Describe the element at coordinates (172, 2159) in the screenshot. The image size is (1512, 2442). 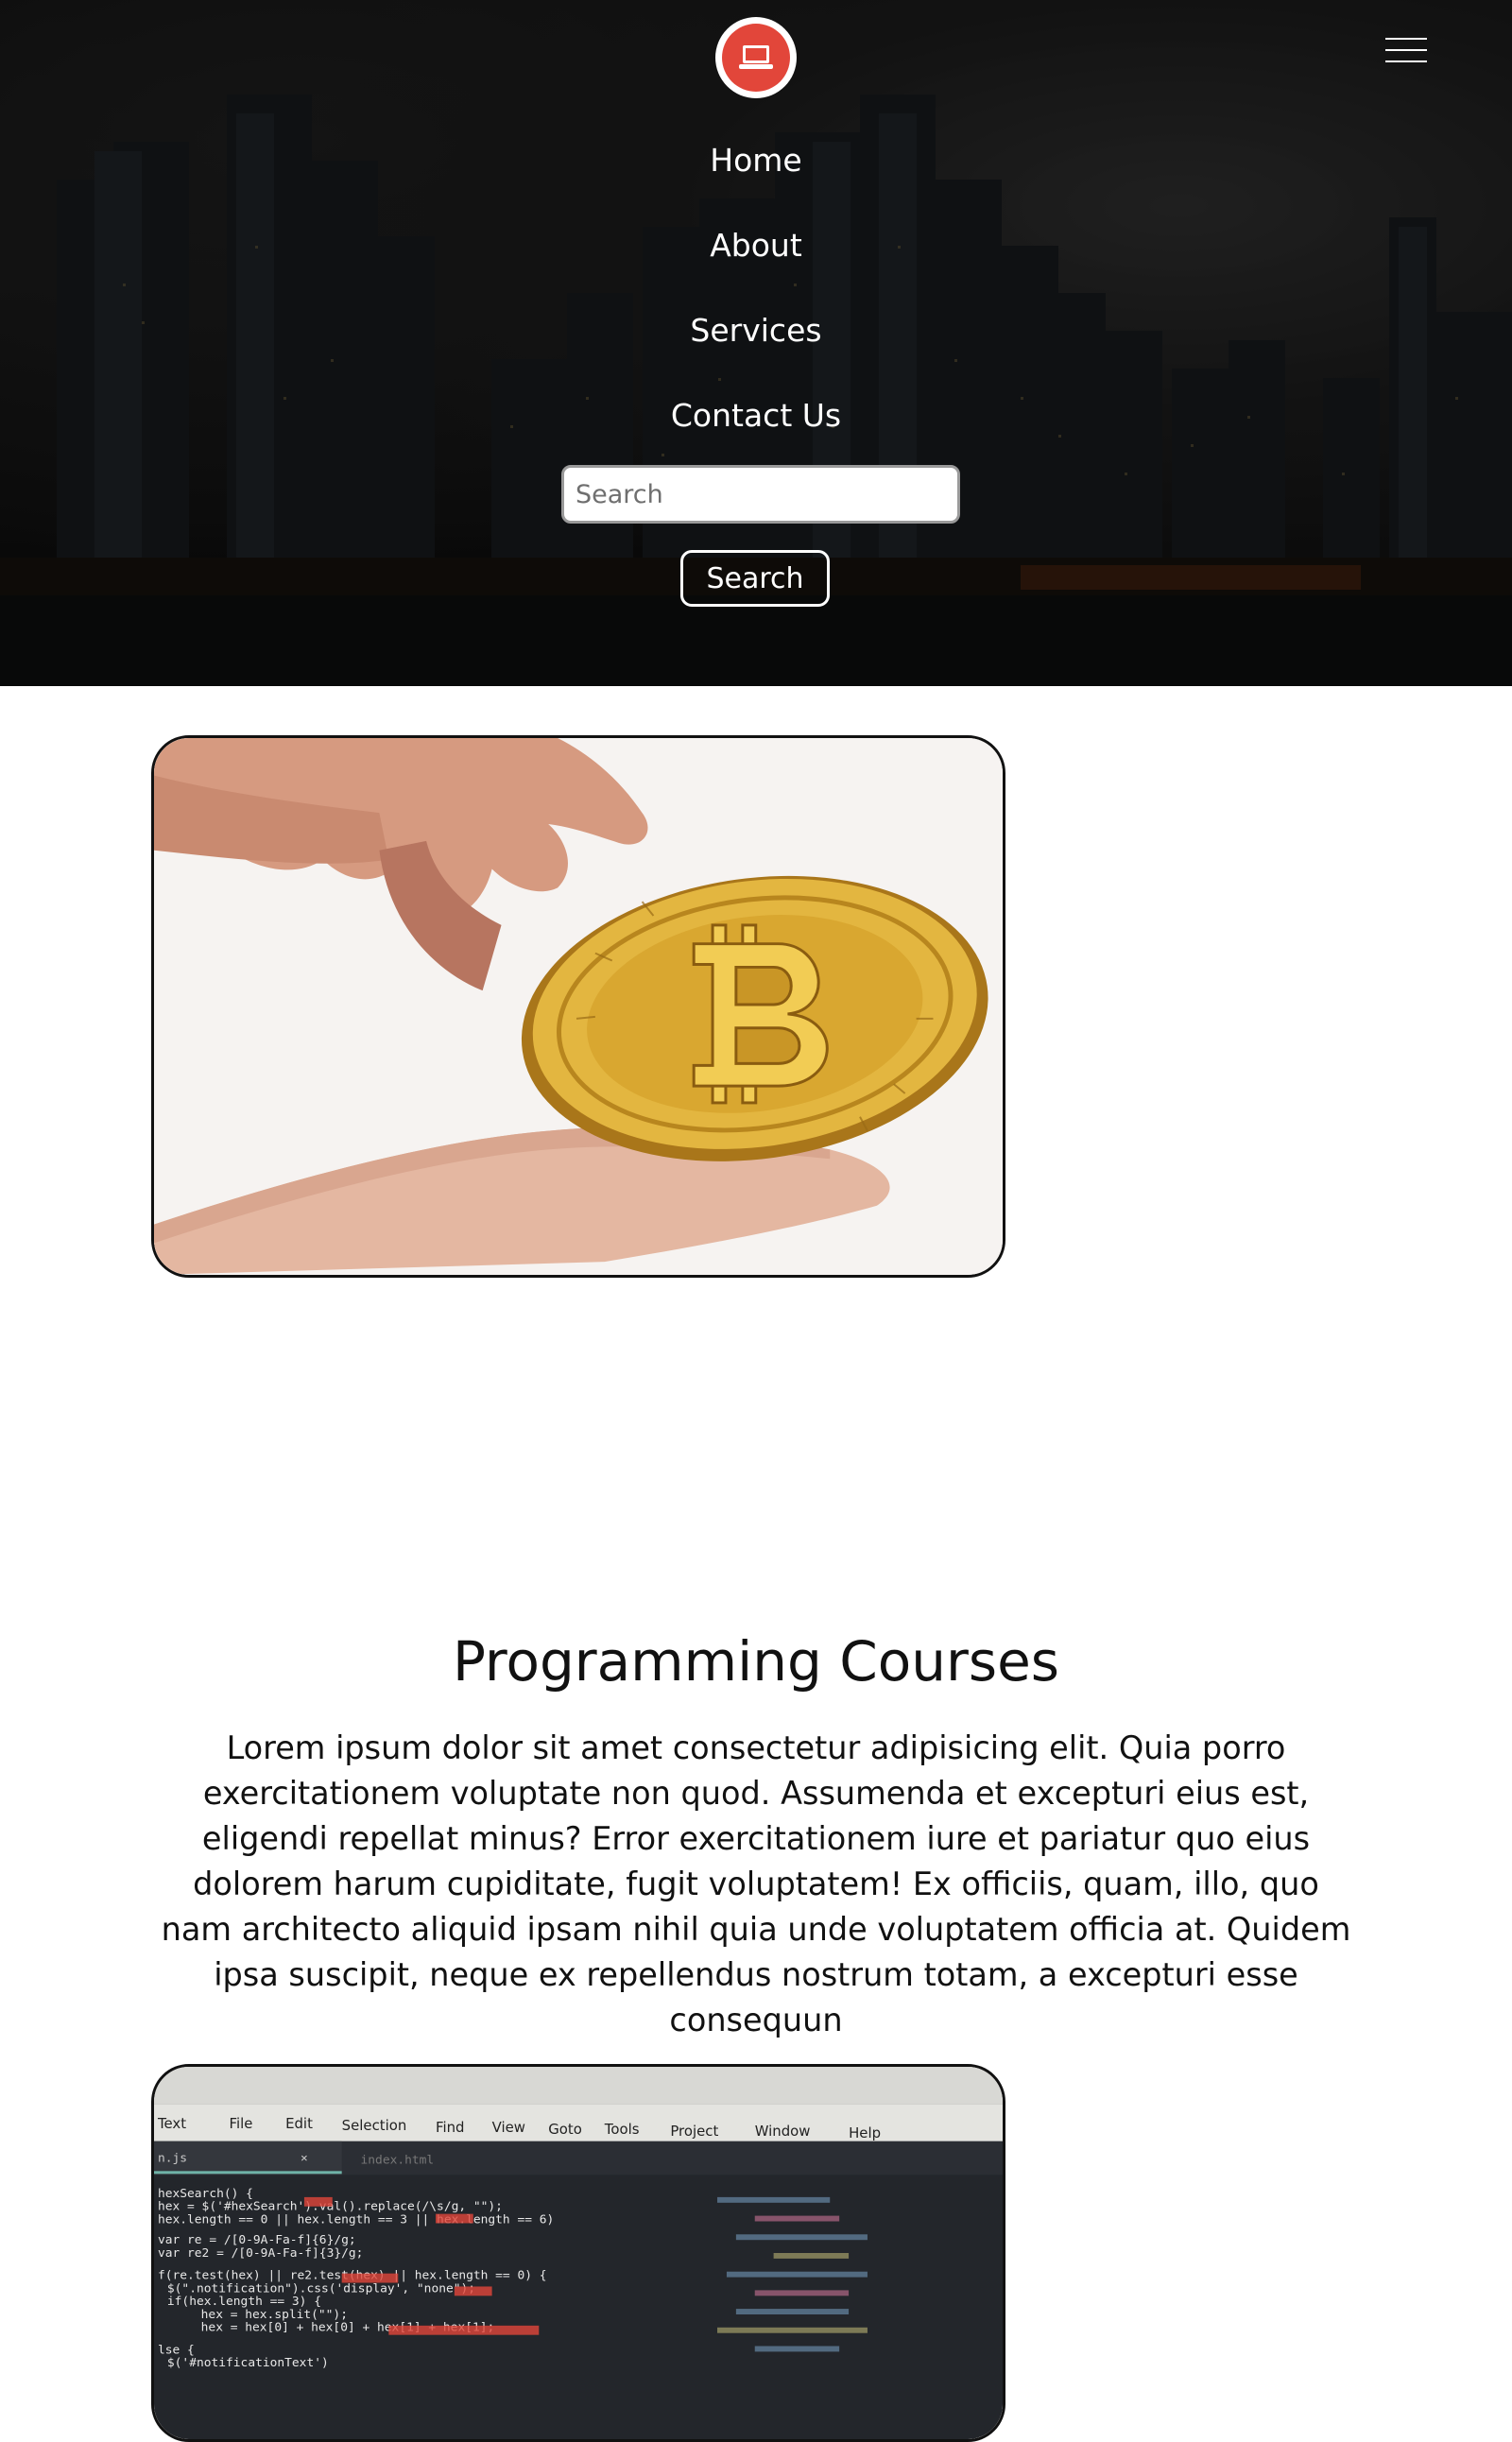
I see `svg-text: n.js` at that location.